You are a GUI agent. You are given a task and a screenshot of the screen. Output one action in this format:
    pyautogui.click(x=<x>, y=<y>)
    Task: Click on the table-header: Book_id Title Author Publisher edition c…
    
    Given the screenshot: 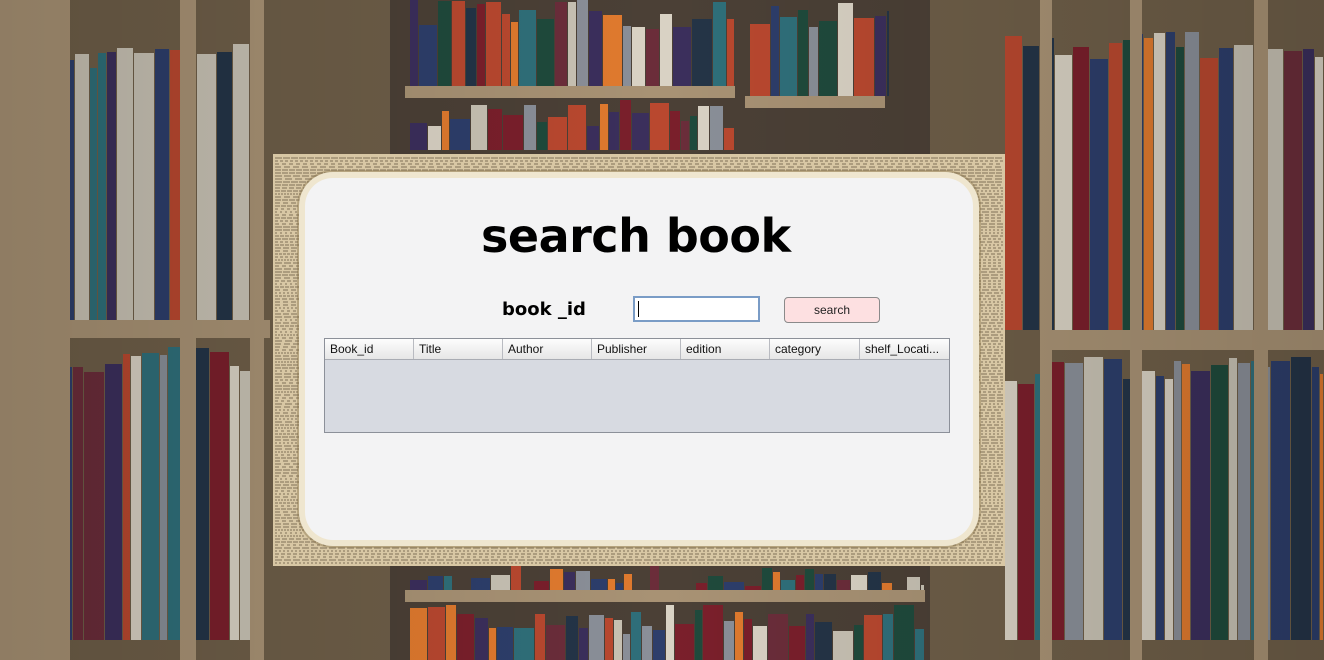 What is the action you would take?
    pyautogui.click(x=637, y=349)
    